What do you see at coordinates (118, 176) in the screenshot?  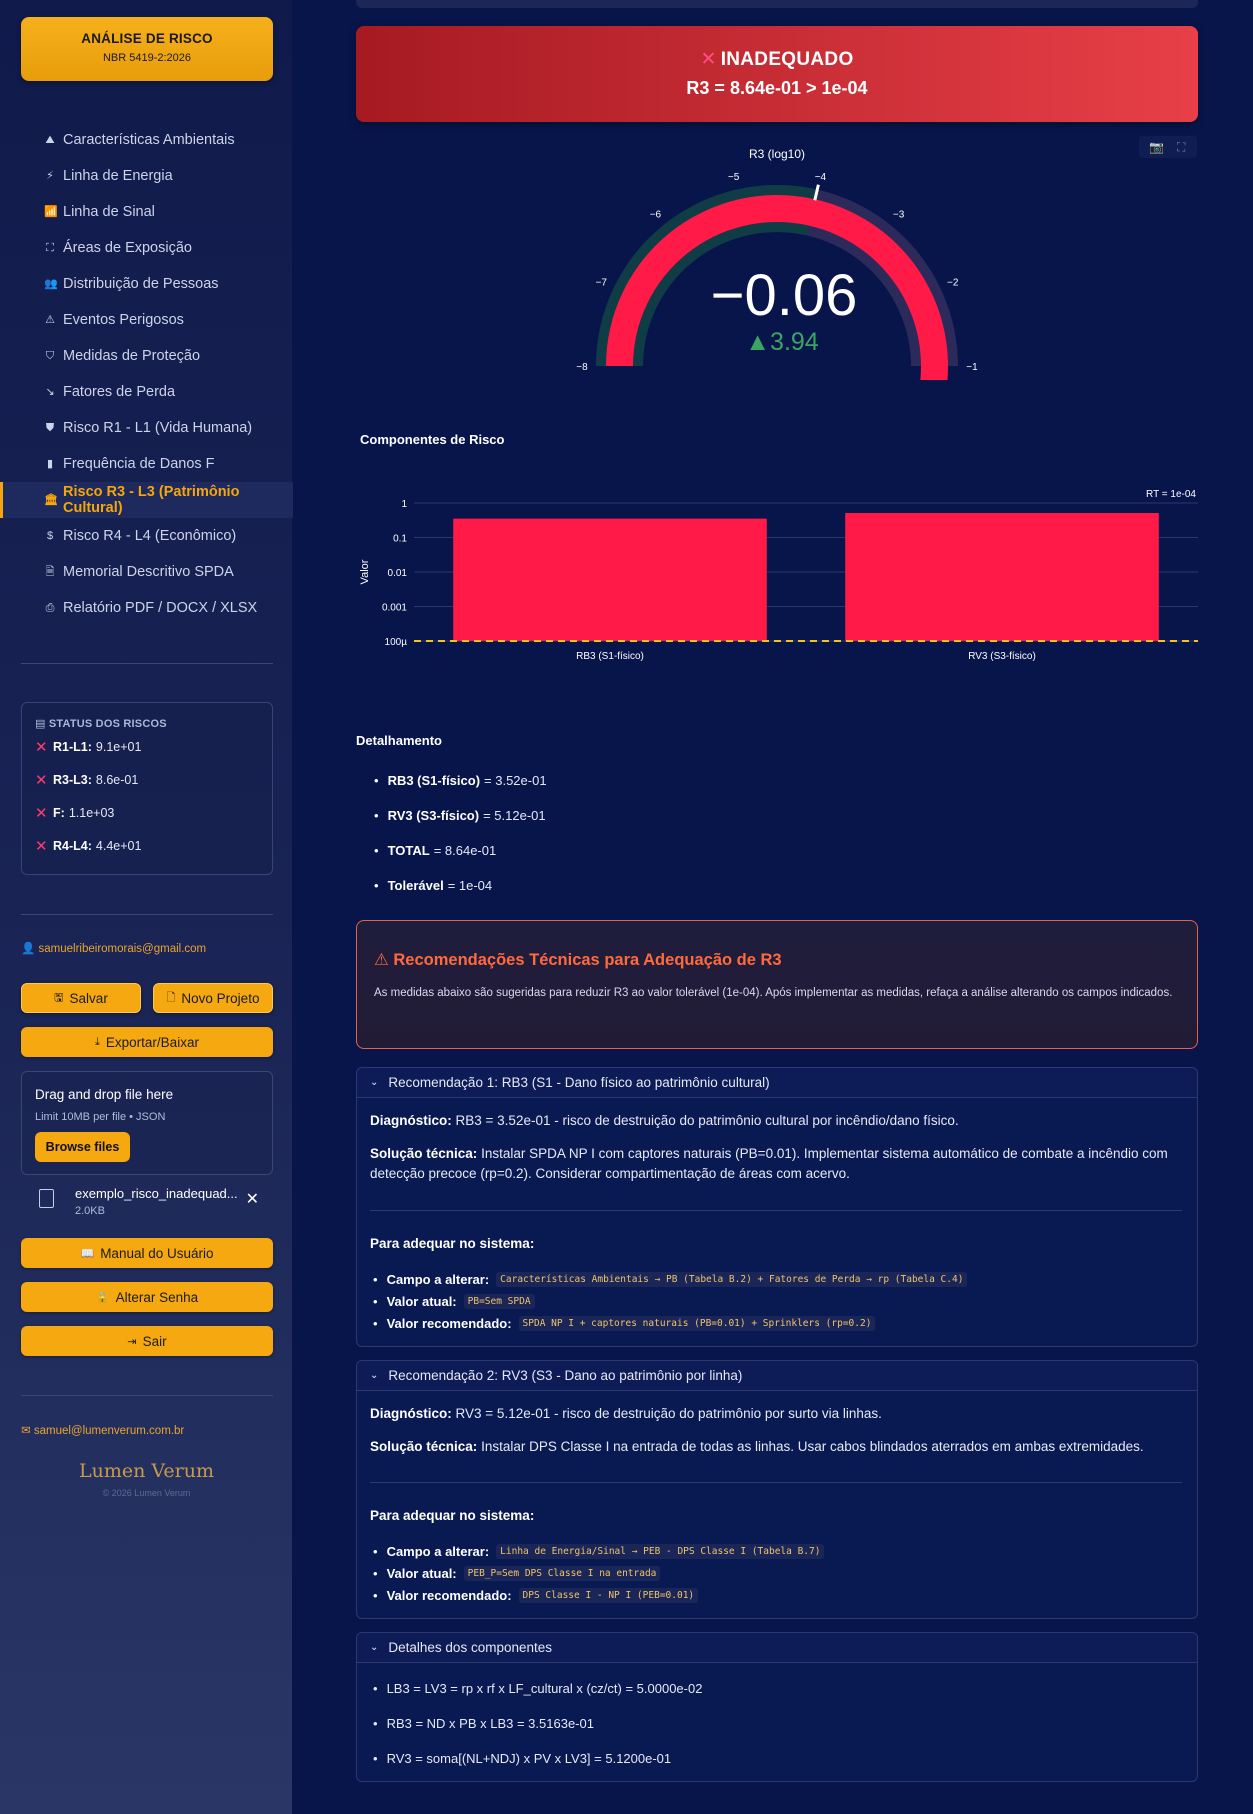 I see `sidebar-item-label: Linha de Energia` at bounding box center [118, 176].